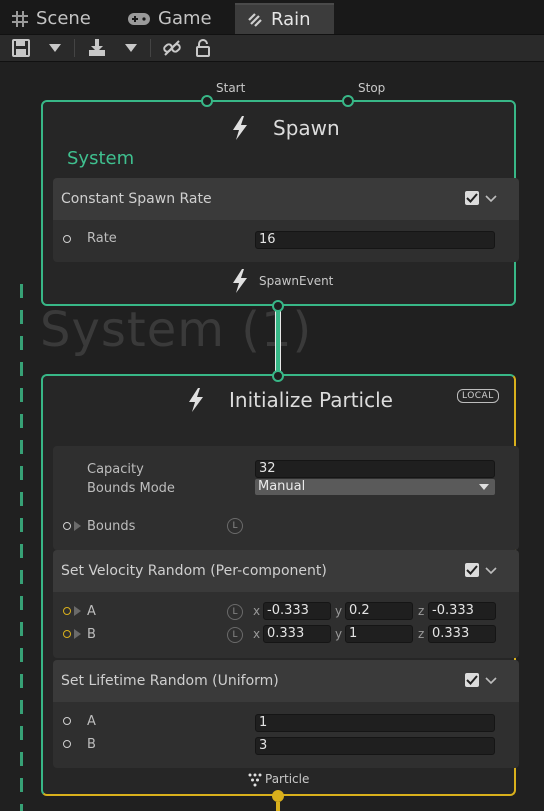 The image size is (544, 811). Describe the element at coordinates (278, 796) in the screenshot. I see `particle-output-port` at that location.